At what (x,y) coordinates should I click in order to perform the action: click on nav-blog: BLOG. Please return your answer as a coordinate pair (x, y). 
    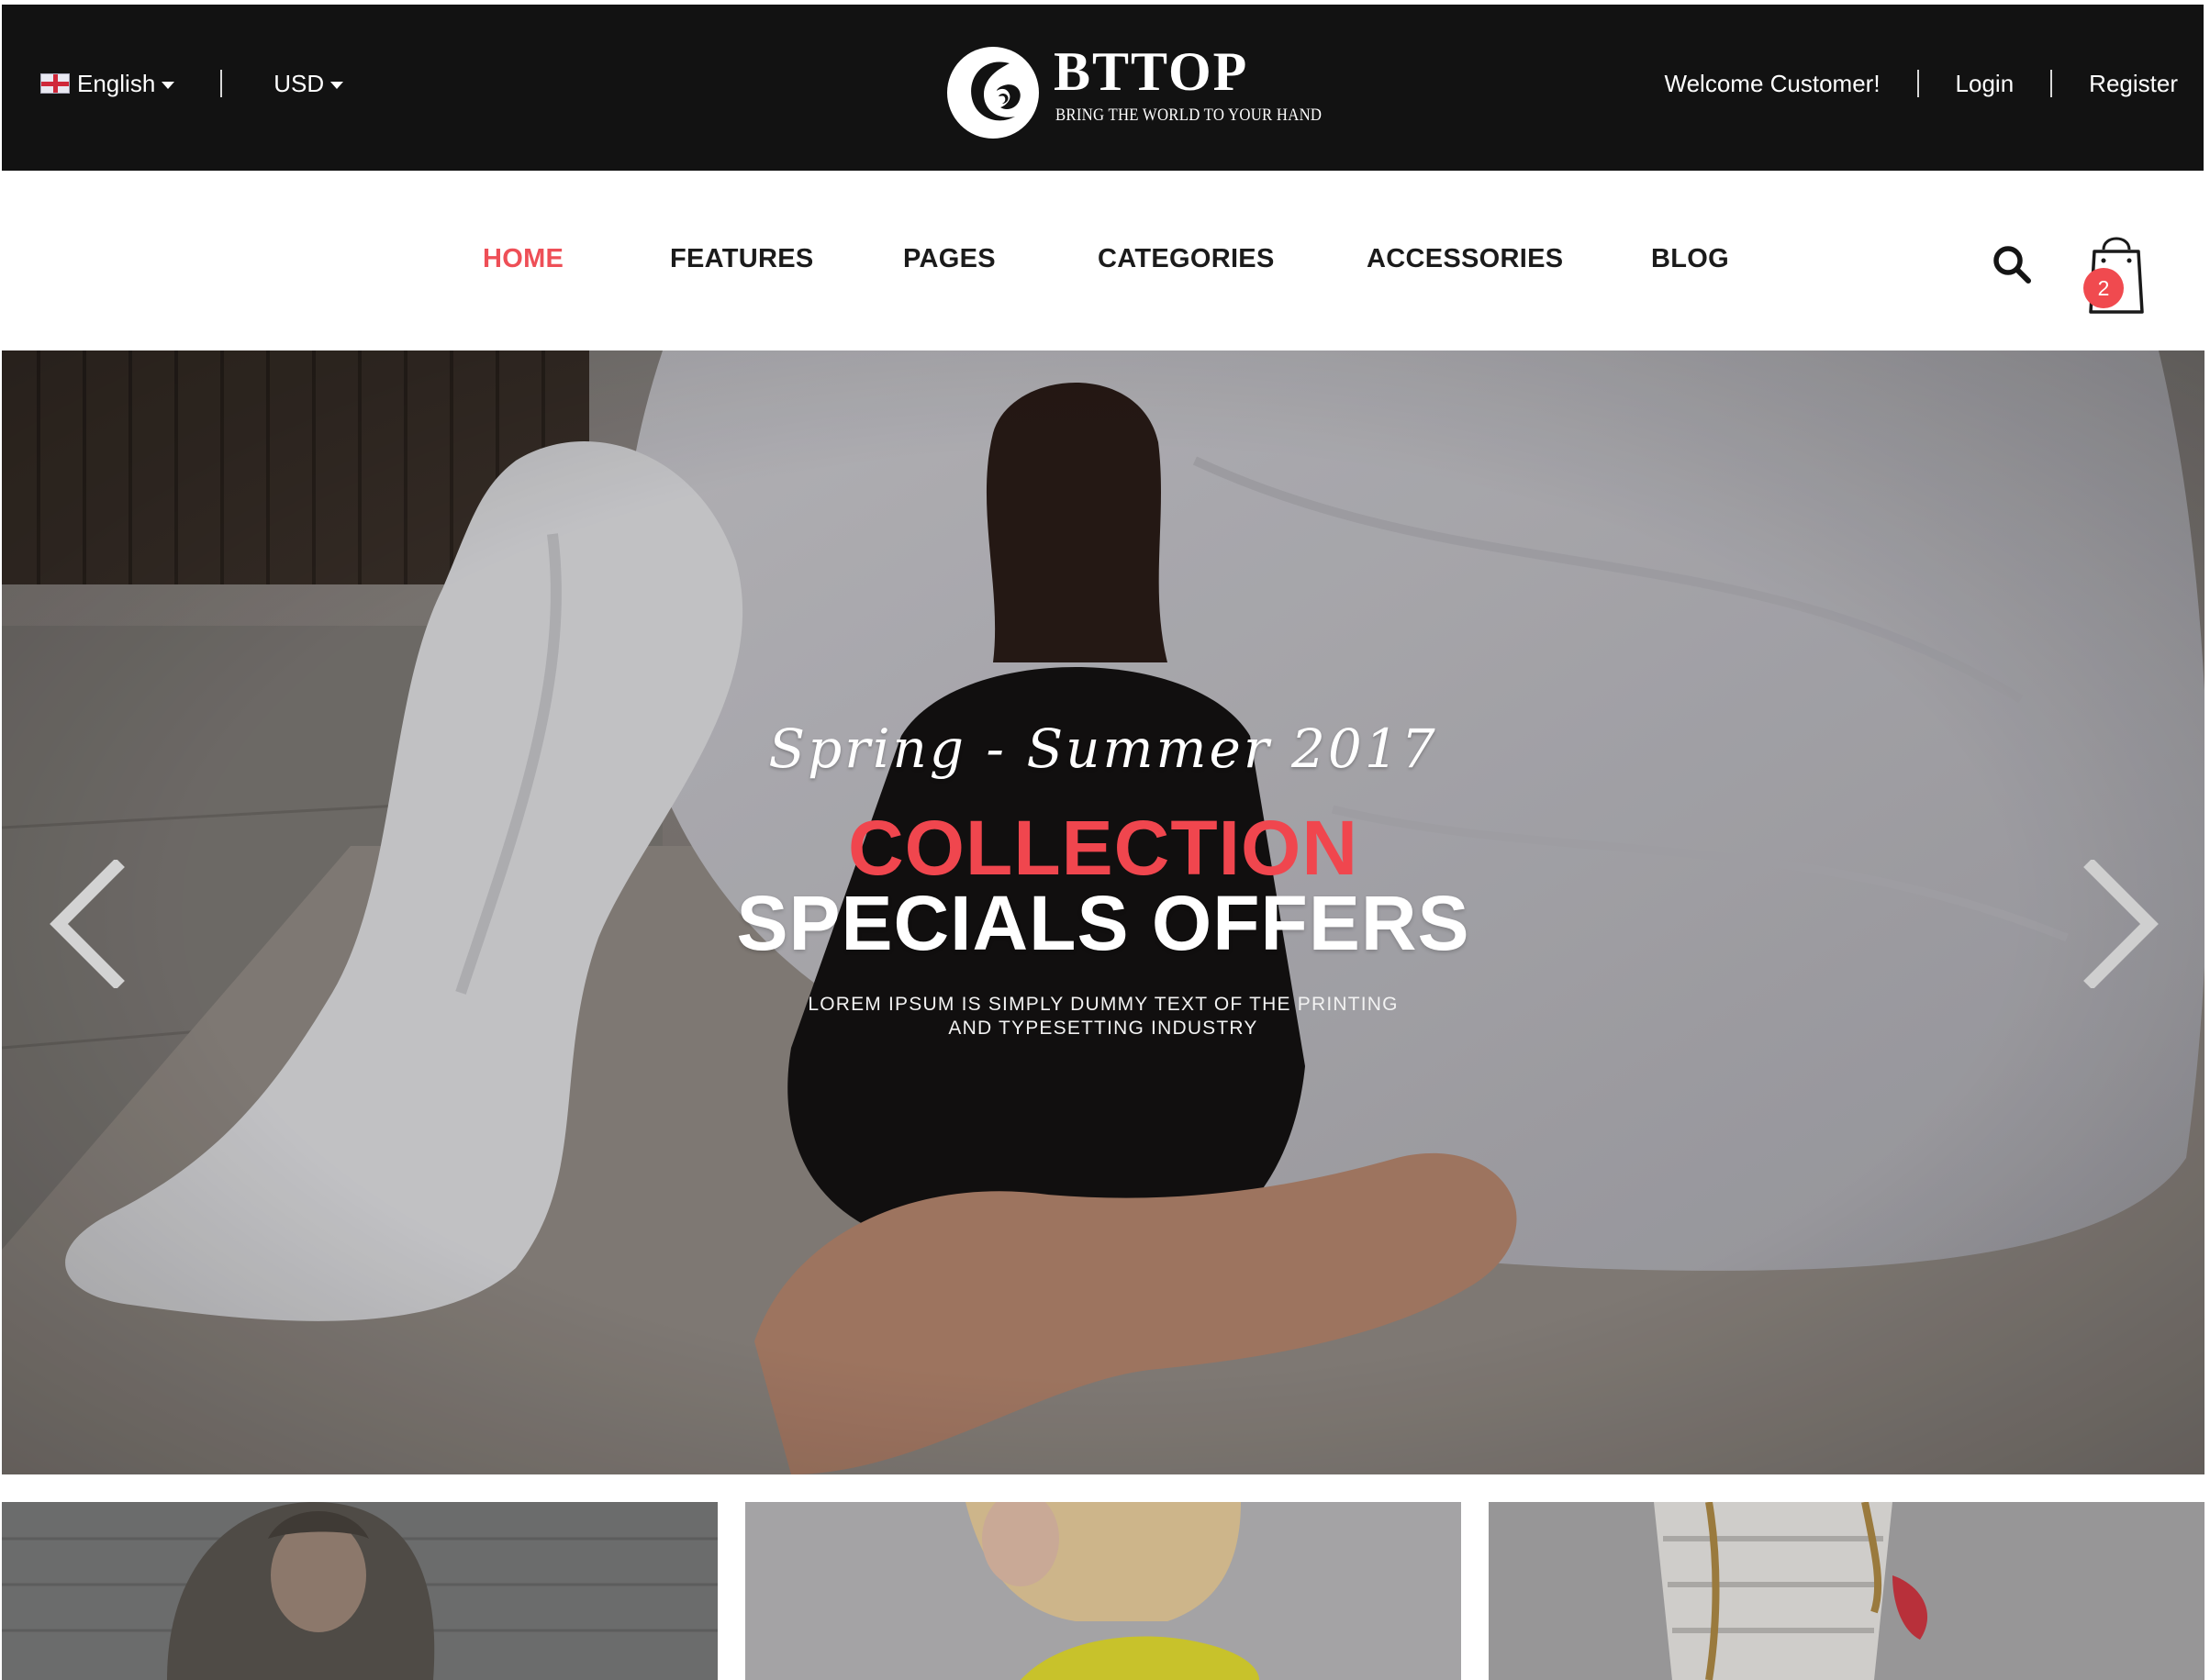
    Looking at the image, I should click on (1690, 259).